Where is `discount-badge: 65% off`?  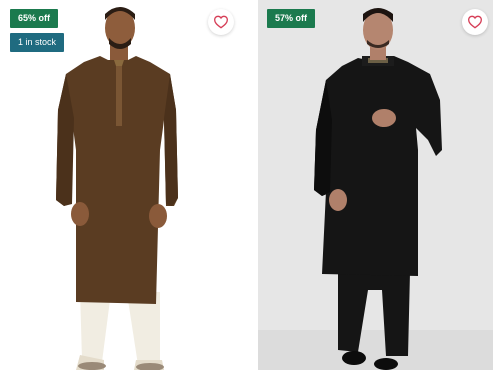
discount-badge: 65% off is located at coordinates (34, 18).